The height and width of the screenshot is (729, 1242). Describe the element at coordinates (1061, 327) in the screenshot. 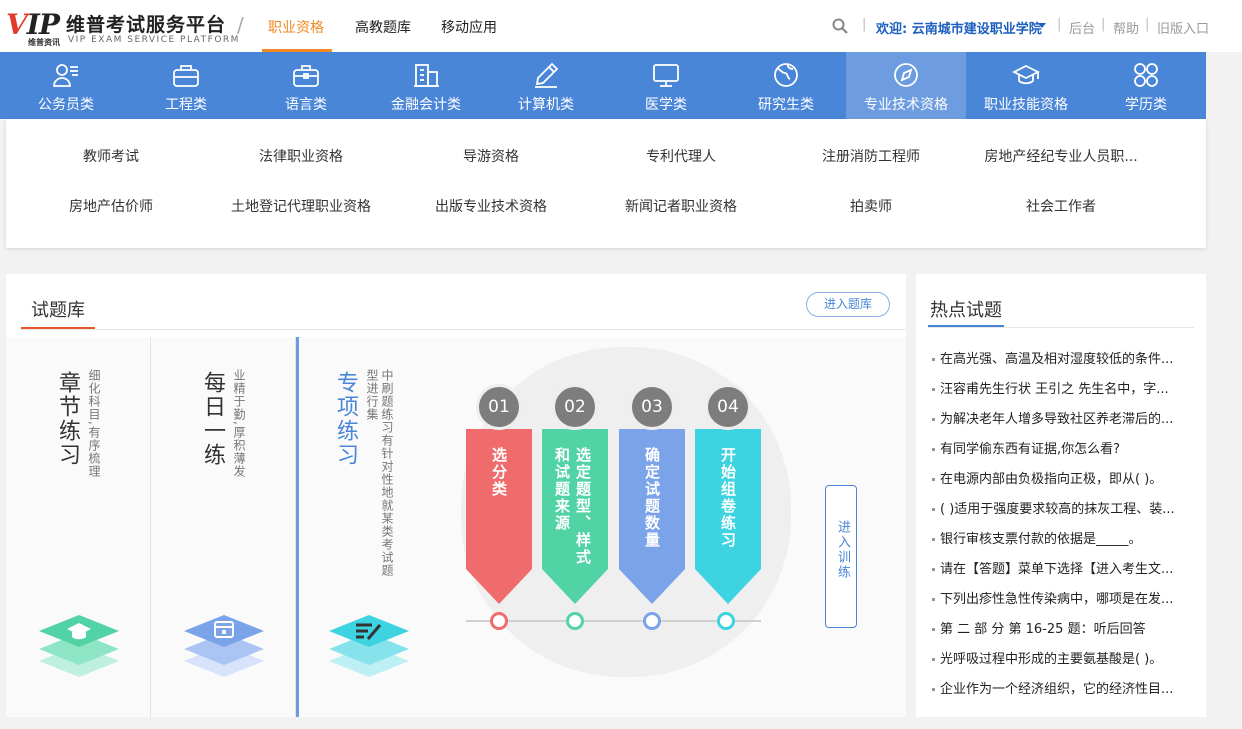

I see `divider` at that location.